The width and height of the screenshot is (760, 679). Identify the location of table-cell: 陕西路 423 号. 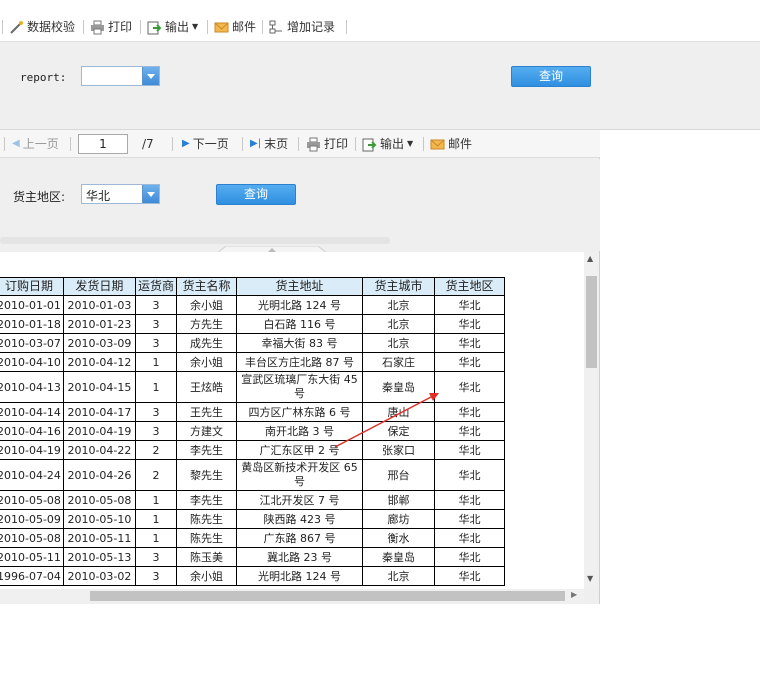
(299, 519).